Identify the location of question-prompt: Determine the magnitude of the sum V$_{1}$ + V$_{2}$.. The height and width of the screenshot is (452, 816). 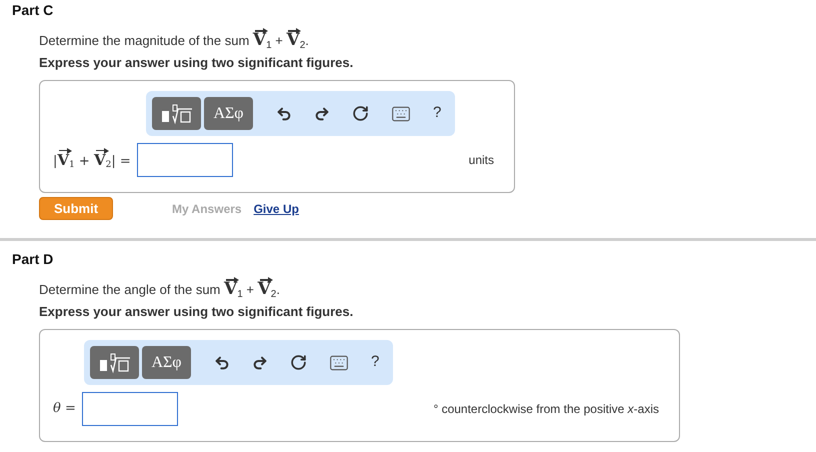
(174, 40).